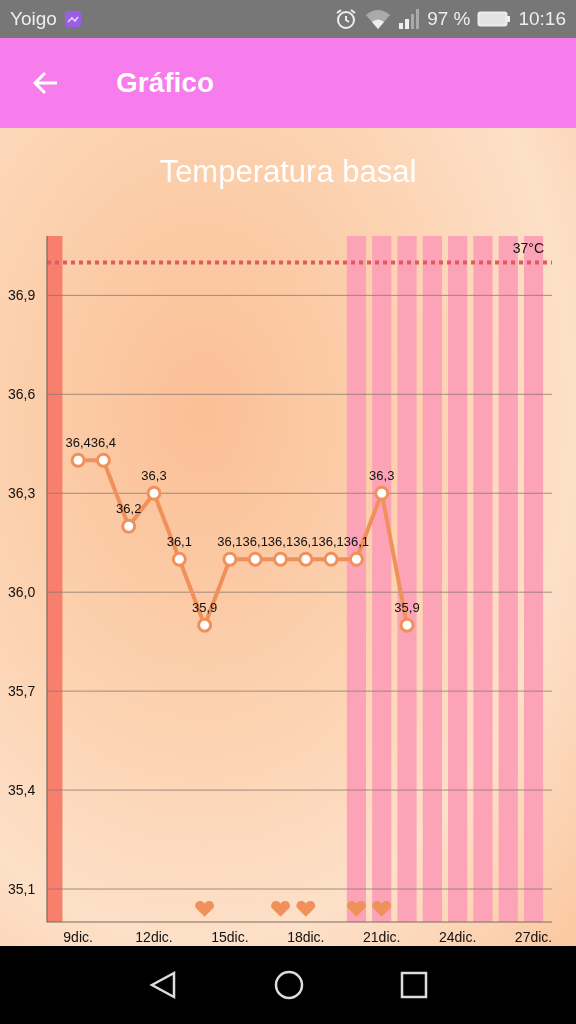  Describe the element at coordinates (72, 19) in the screenshot. I see `app-notification-icon` at that location.